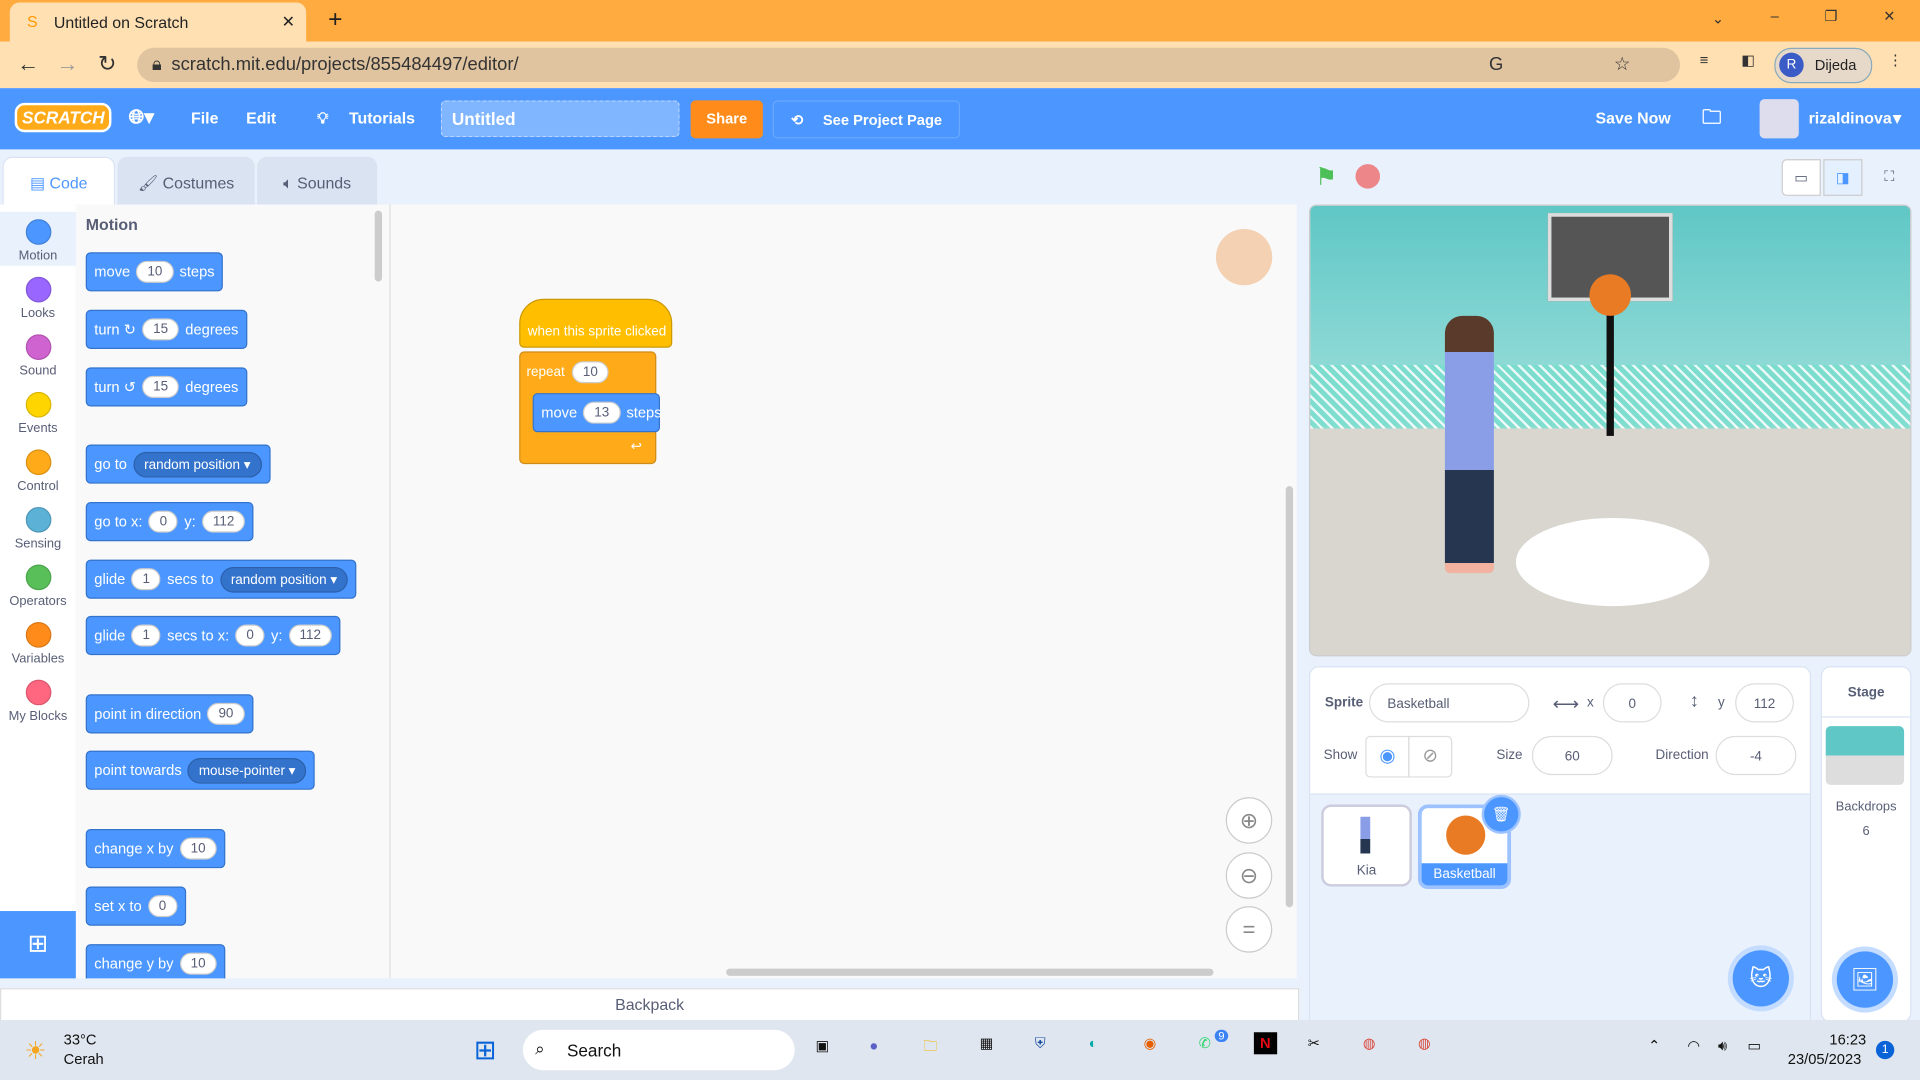 The height and width of the screenshot is (1080, 1920). What do you see at coordinates (650, 1005) in the screenshot?
I see `backpack: Backpack` at bounding box center [650, 1005].